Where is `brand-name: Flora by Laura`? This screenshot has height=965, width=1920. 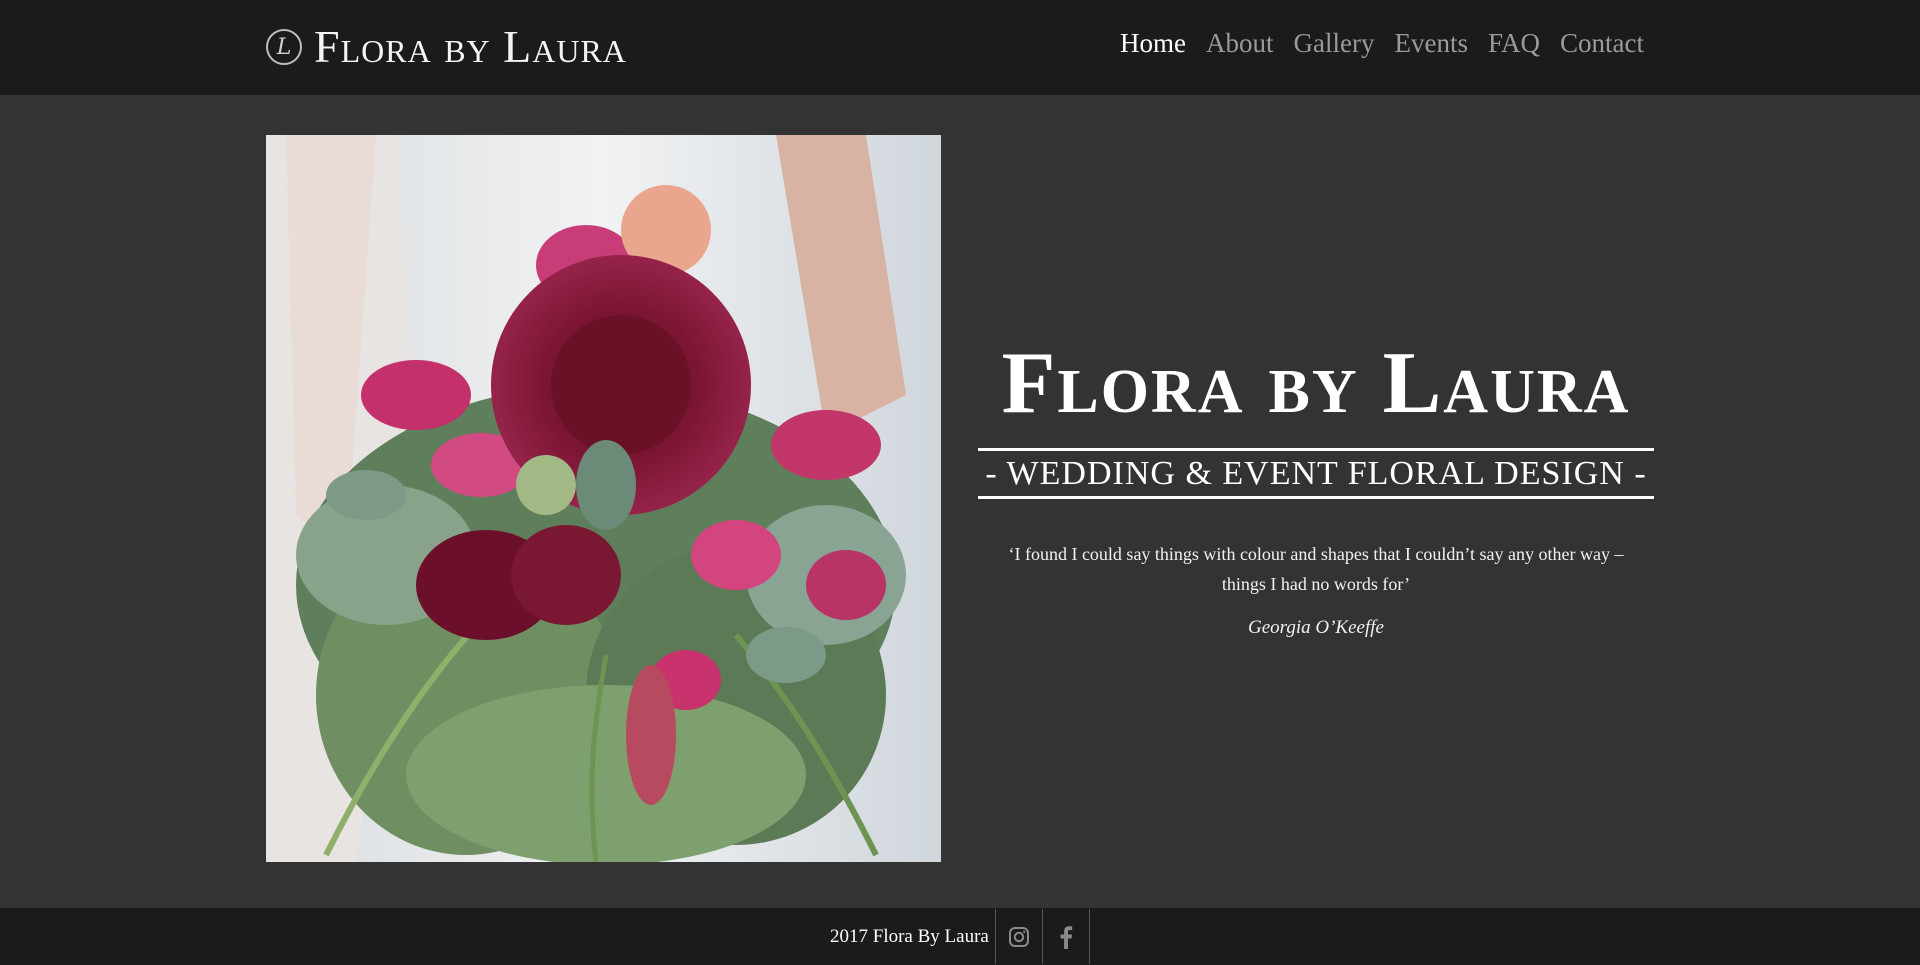 brand-name: Flora by Laura is located at coordinates (470, 46).